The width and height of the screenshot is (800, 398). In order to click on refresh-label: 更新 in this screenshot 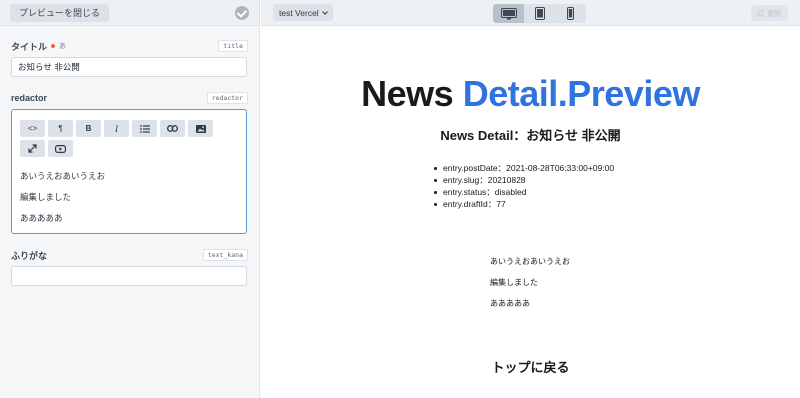, I will do `click(774, 13)`.